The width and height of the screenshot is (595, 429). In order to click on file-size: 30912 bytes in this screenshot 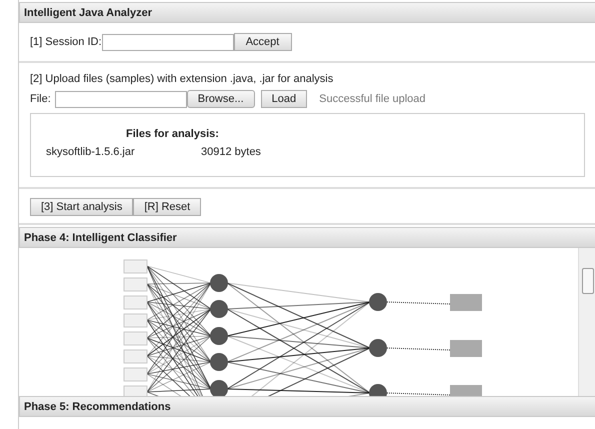, I will do `click(231, 152)`.